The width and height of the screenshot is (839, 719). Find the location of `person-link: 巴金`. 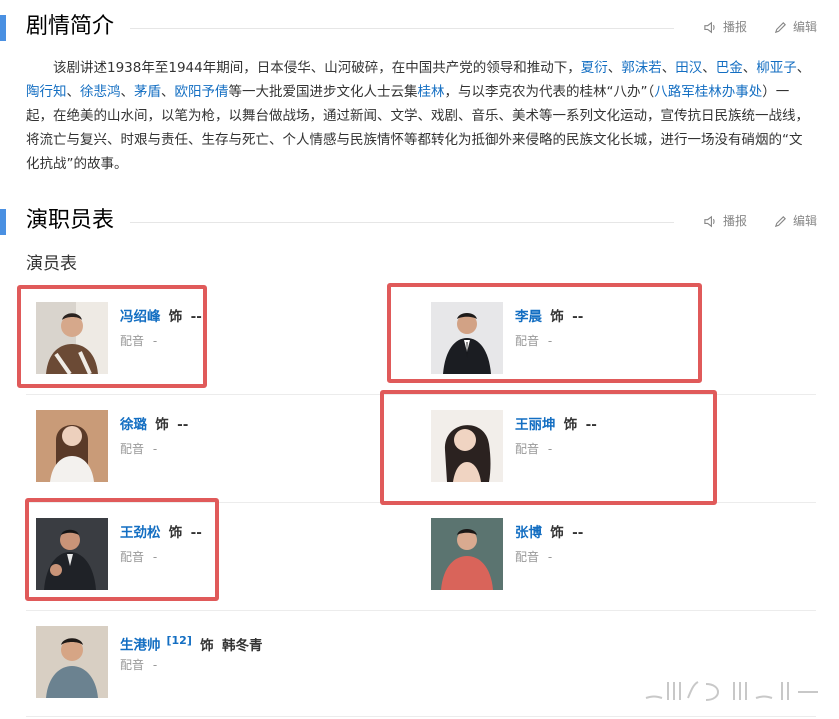

person-link: 巴金 is located at coordinates (729, 68).